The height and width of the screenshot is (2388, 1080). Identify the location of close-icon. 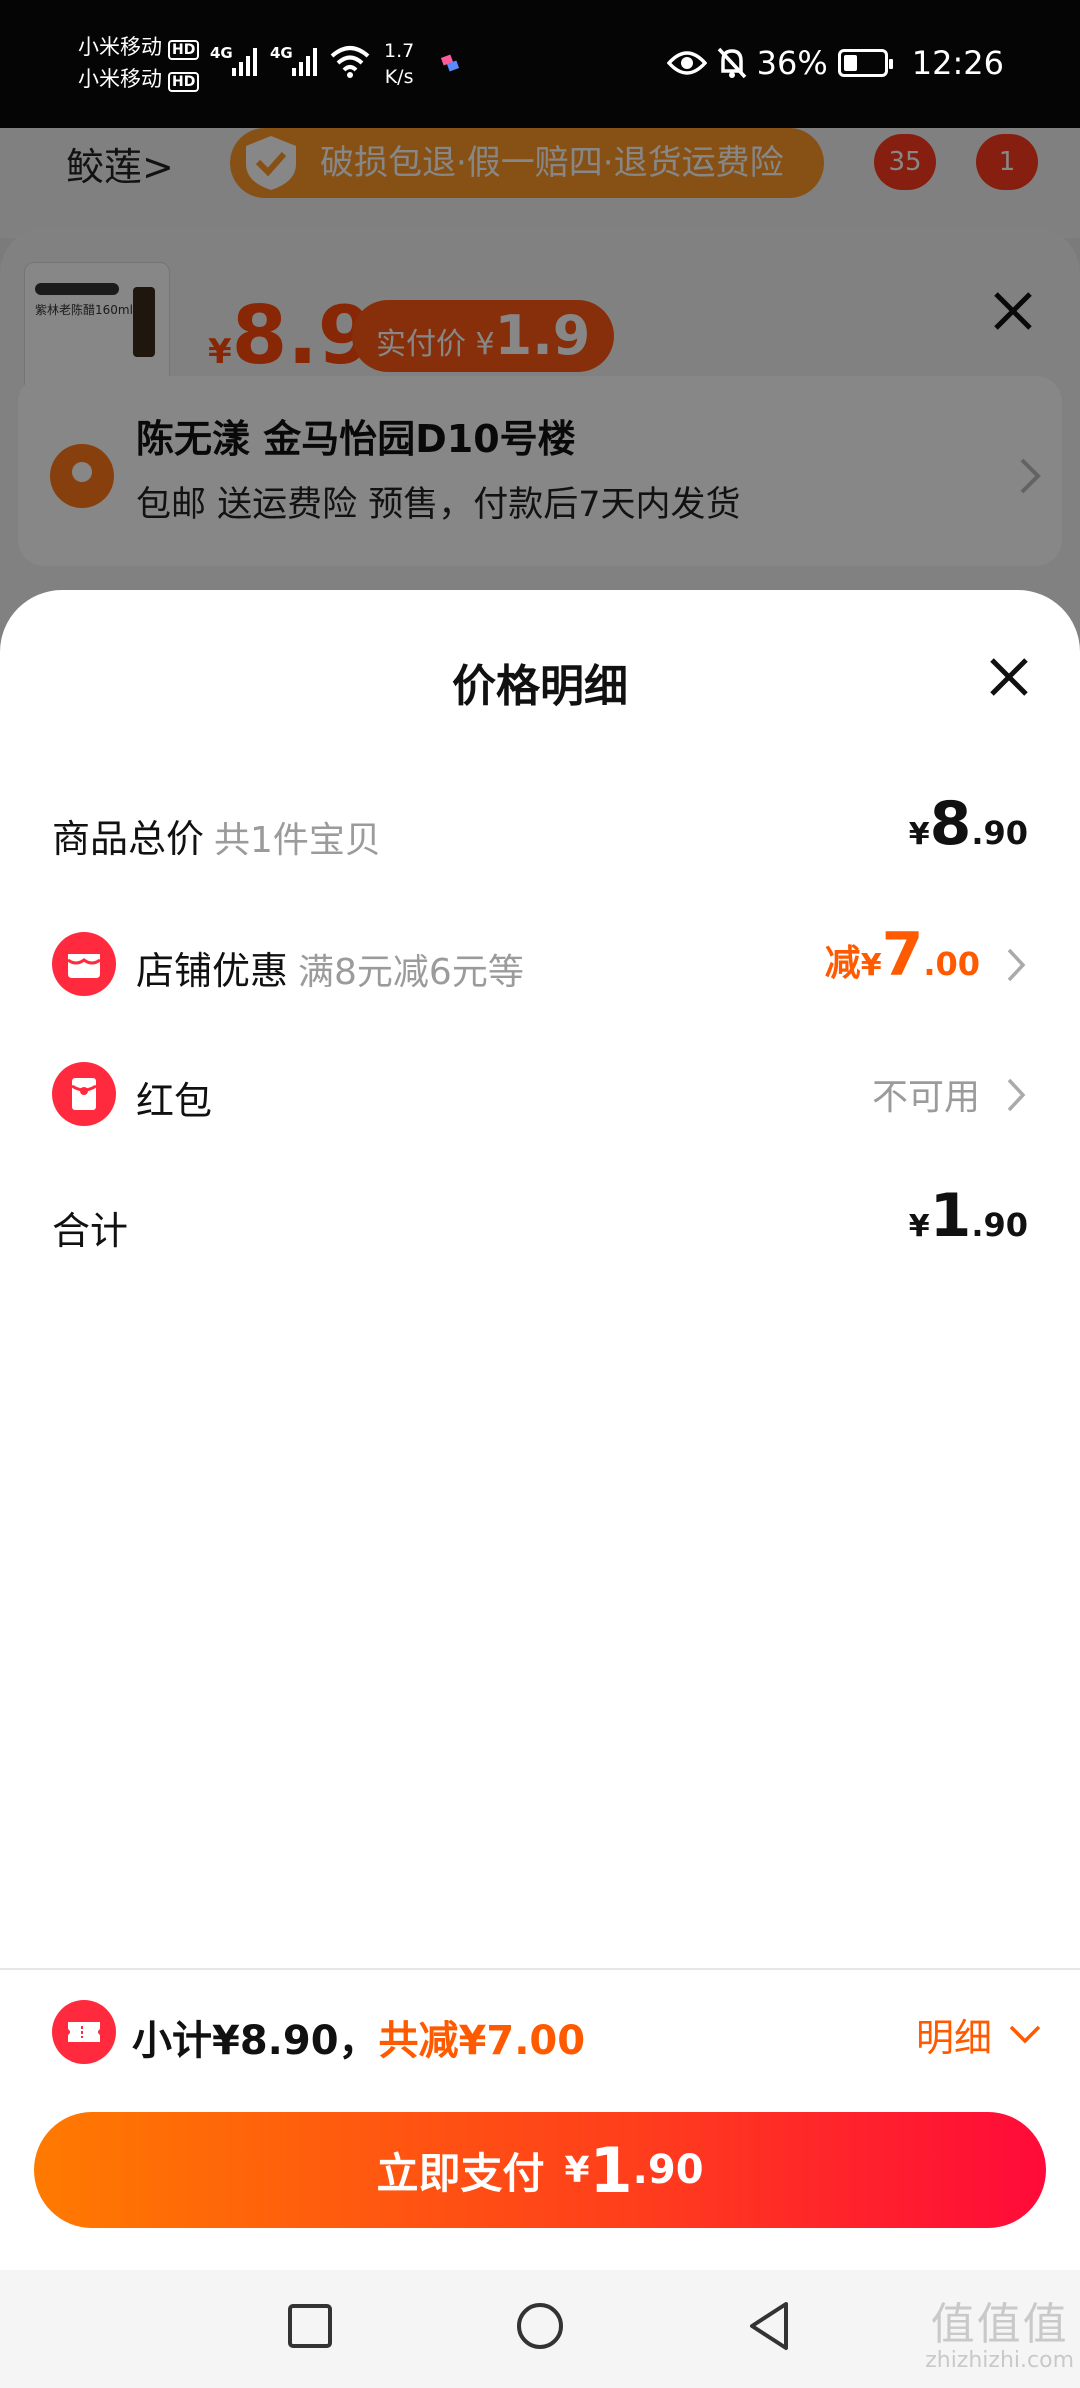
(1009, 677).